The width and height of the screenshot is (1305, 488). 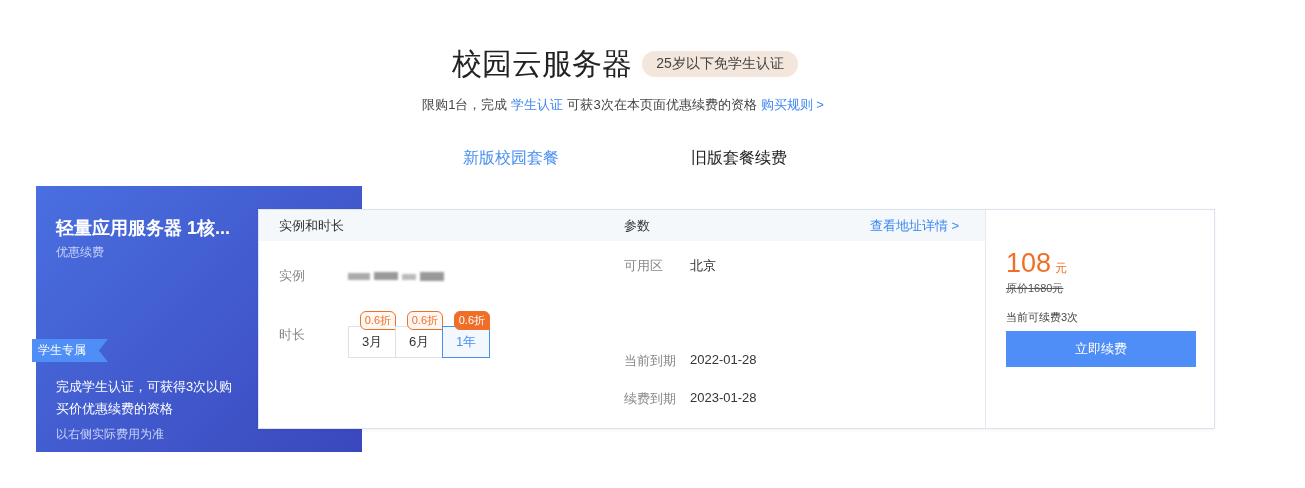 What do you see at coordinates (312, 225) in the screenshot?
I see `column-heading: 实例和时长` at bounding box center [312, 225].